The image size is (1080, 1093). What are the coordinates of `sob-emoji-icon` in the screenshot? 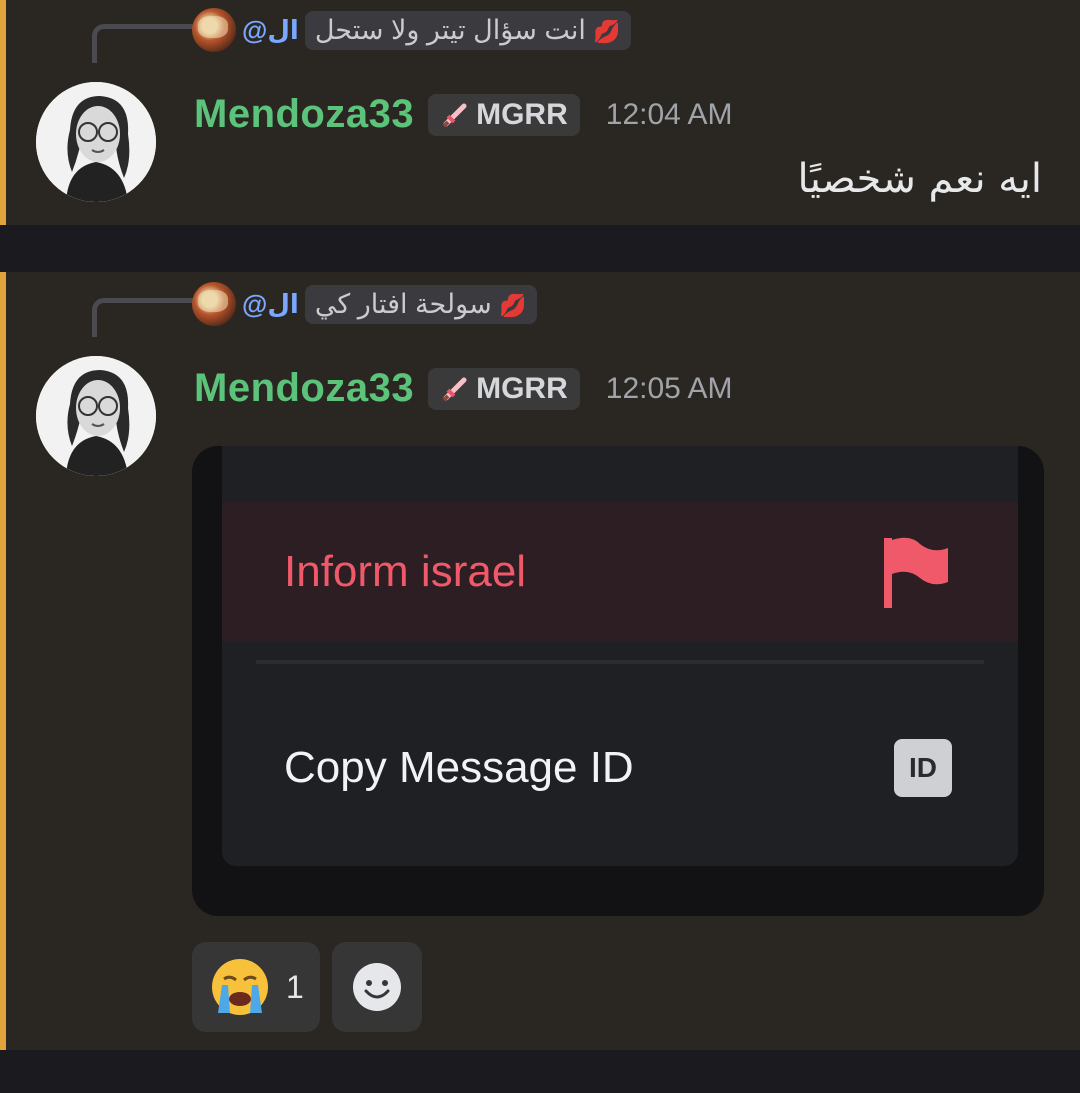 It's located at (240, 987).